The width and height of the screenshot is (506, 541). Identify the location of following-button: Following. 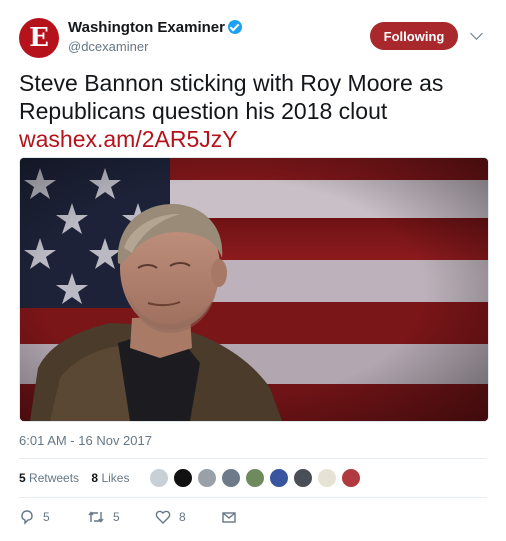
(414, 36).